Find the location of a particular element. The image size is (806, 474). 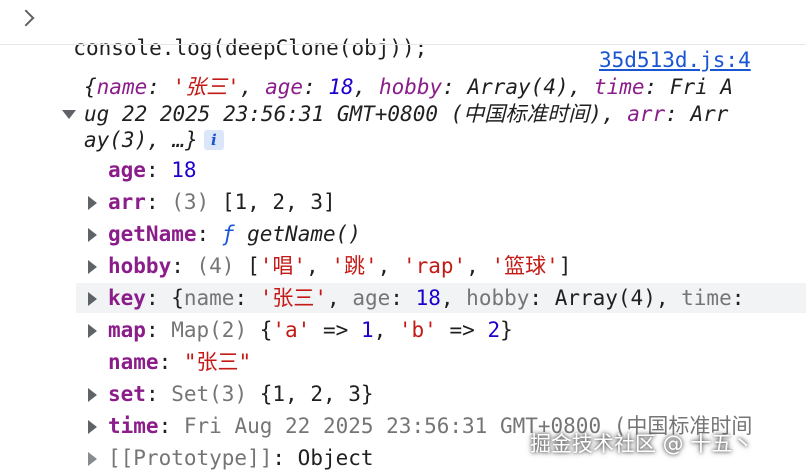

property-name: name: "张三" is located at coordinates (180, 362).